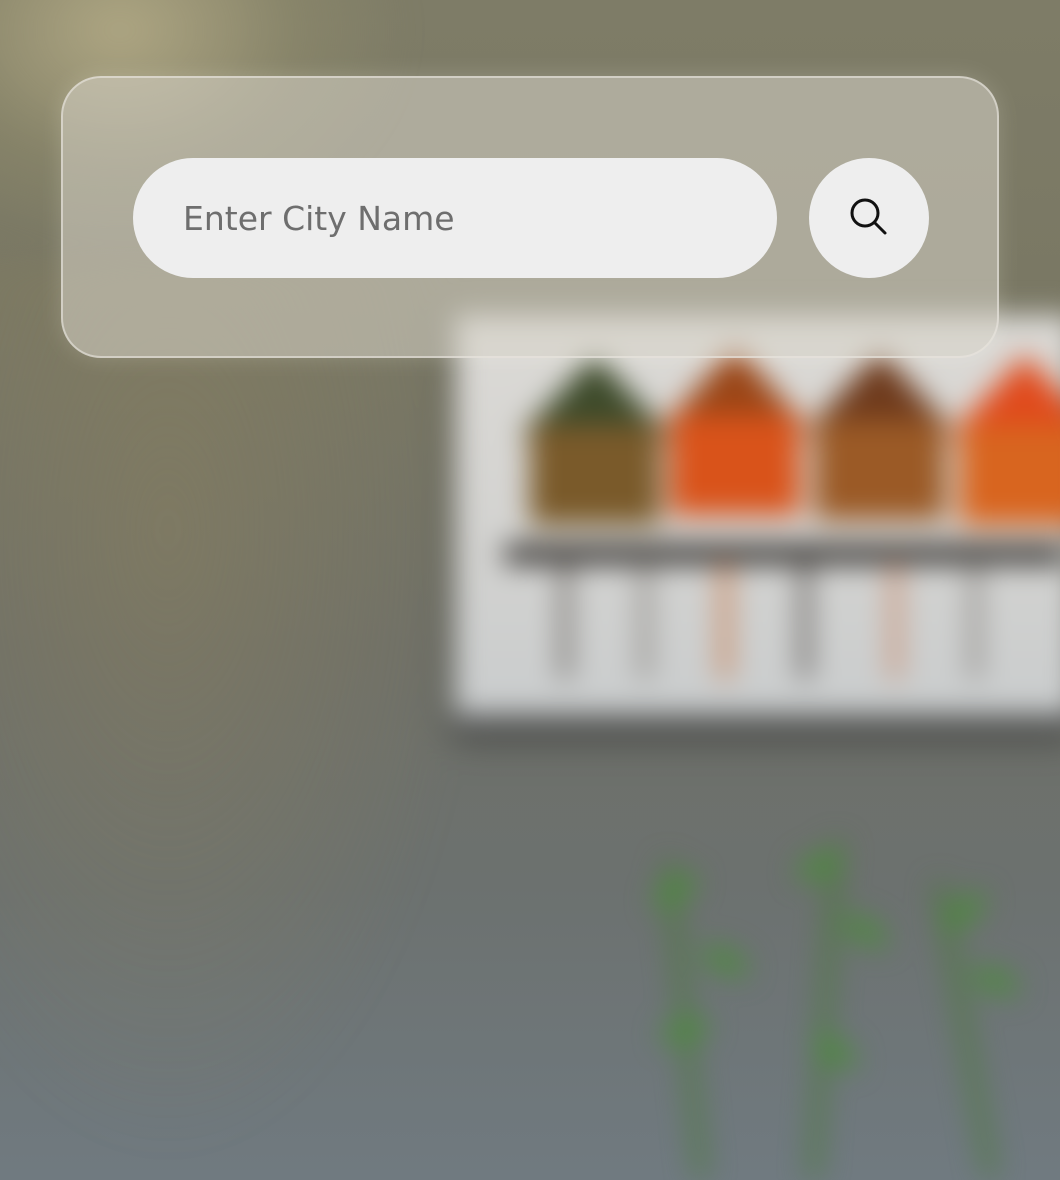  Describe the element at coordinates (757, 722) in the screenshot. I see `wall-painting-edge` at that location.